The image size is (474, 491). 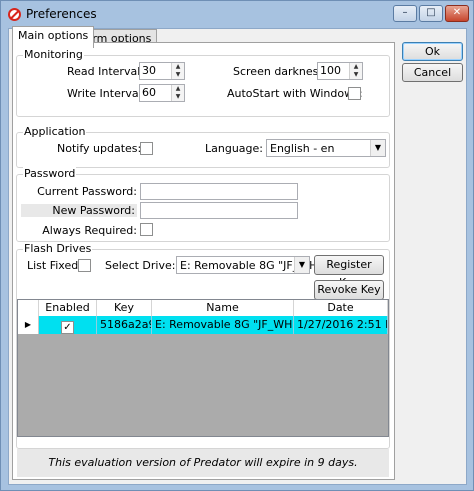 What do you see at coordinates (341, 325) in the screenshot?
I see `date-cell: 1/27/2016 2:51 PM` at bounding box center [341, 325].